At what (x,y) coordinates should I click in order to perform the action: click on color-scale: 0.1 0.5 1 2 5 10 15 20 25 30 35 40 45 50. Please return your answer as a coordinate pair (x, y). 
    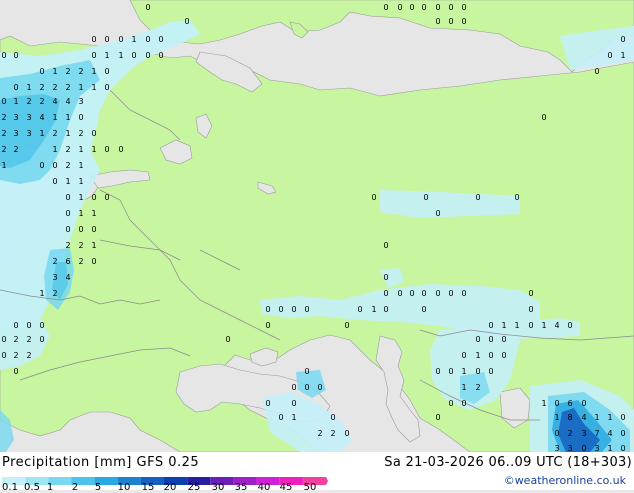
    Looking at the image, I should click on (165, 482).